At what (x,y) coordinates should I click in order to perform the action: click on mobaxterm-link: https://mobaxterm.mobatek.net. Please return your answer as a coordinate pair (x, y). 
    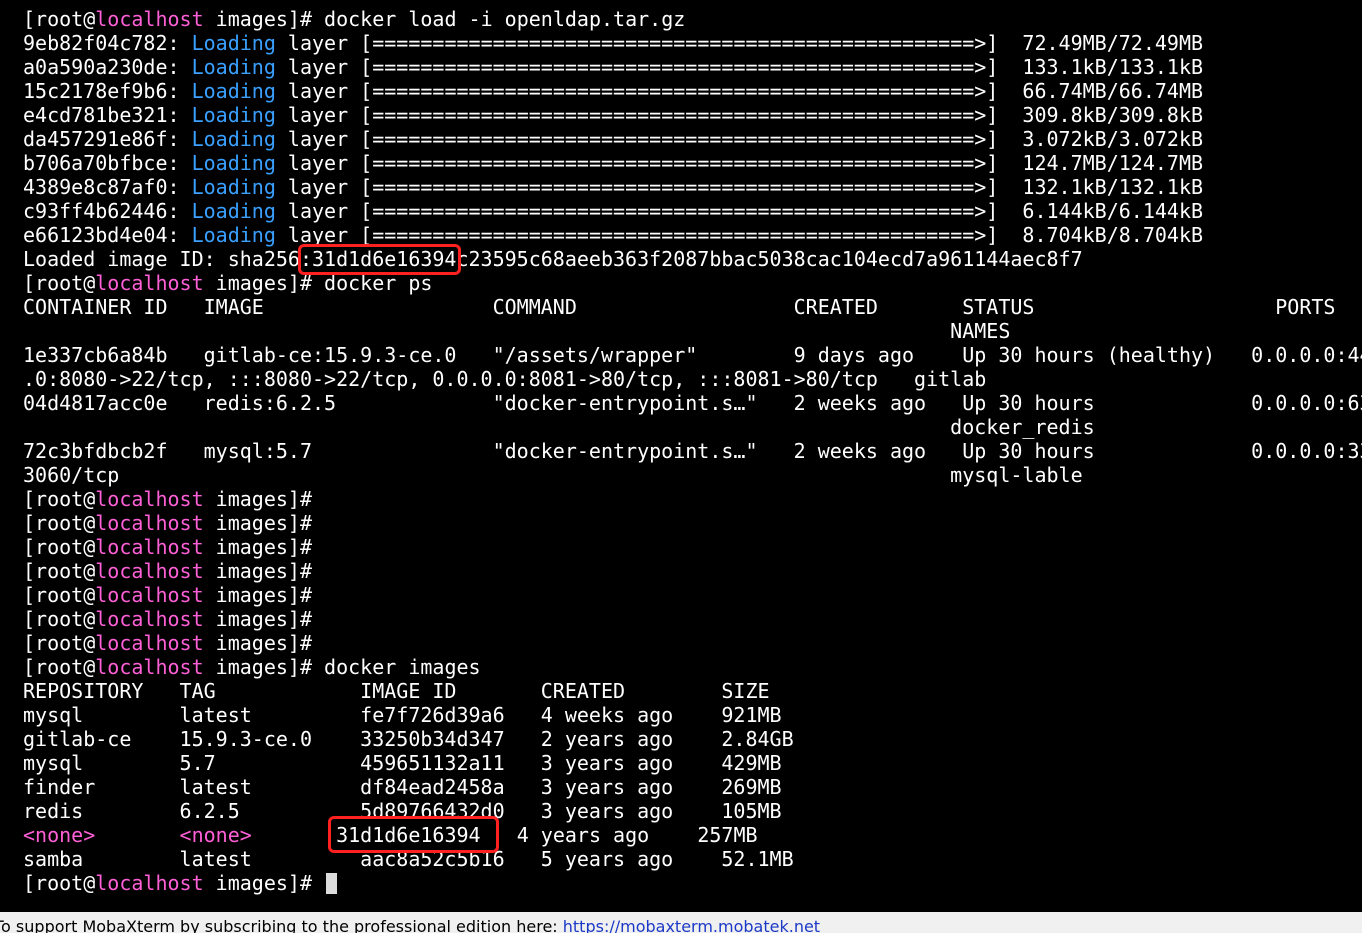
    Looking at the image, I should click on (691, 925).